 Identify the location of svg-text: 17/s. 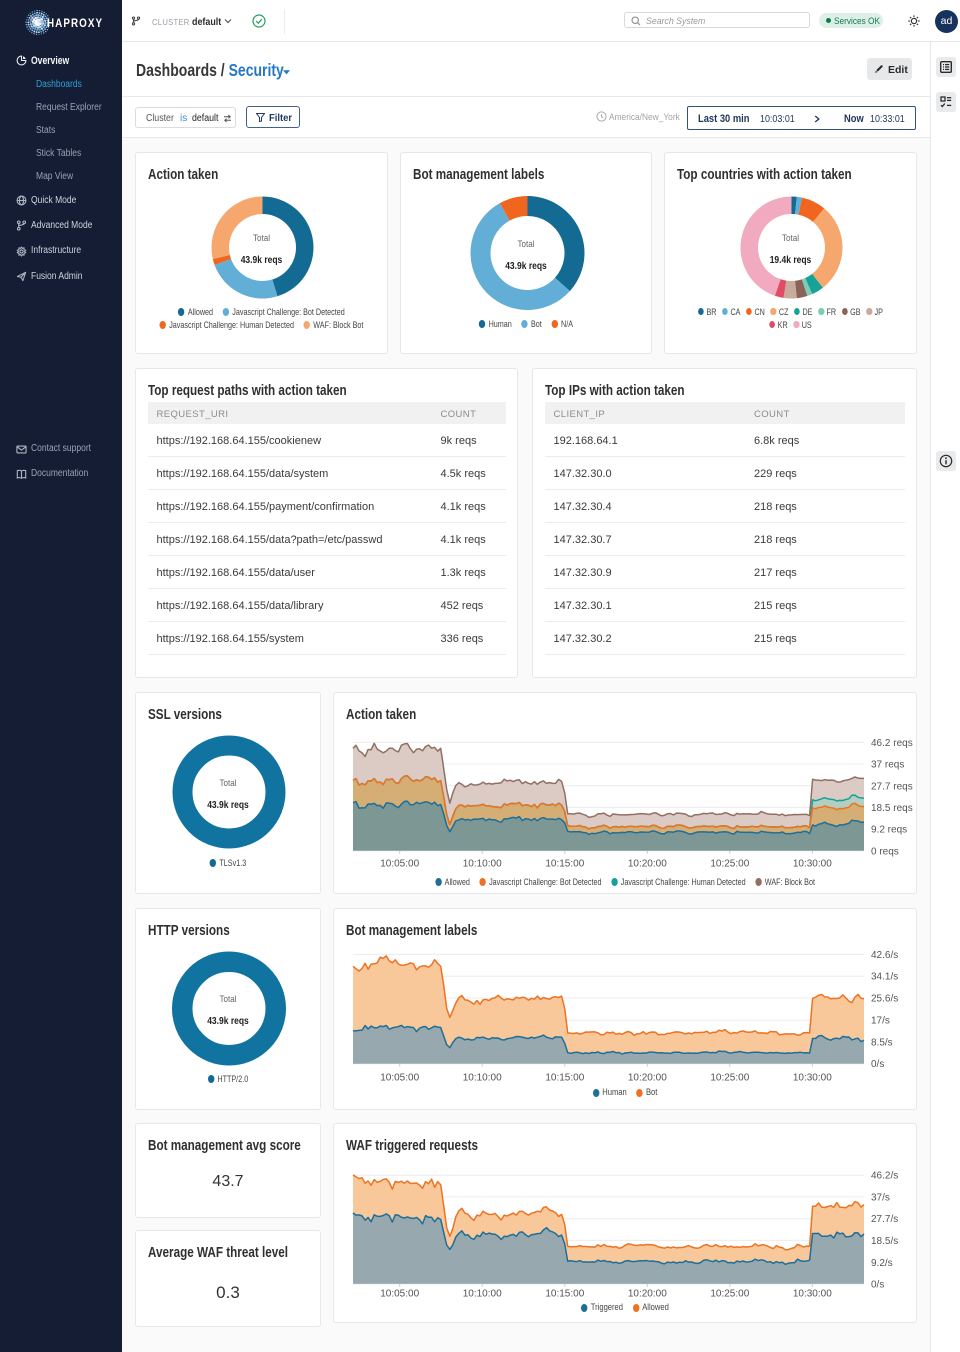
(880, 1021).